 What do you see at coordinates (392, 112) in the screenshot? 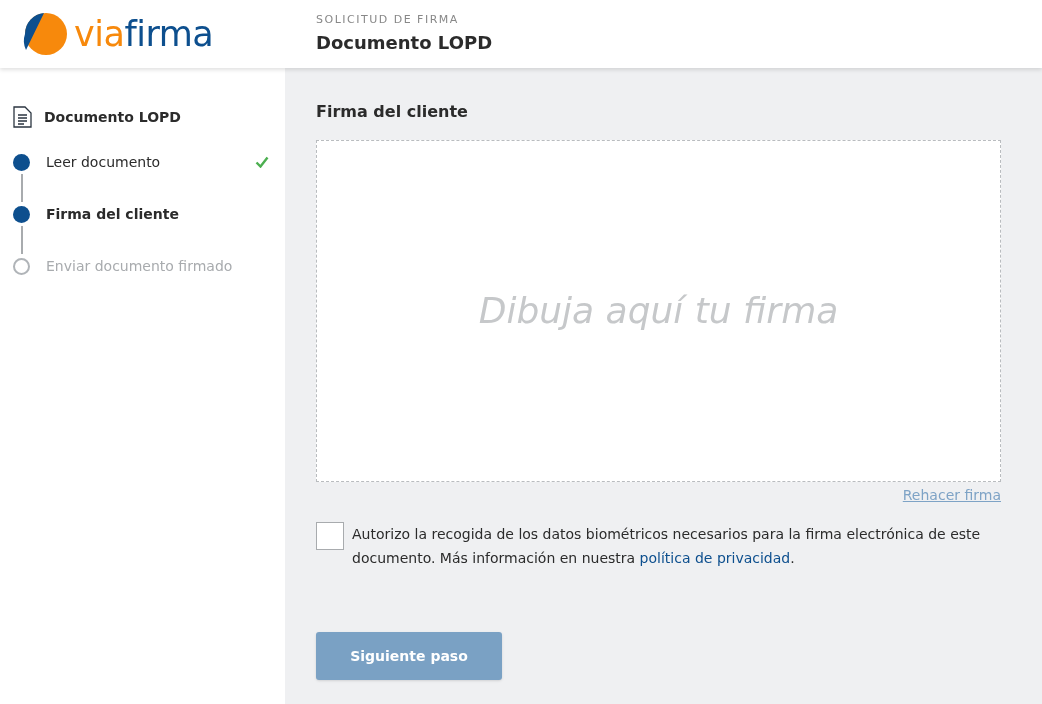
I see `section-title: Firma del cliente` at bounding box center [392, 112].